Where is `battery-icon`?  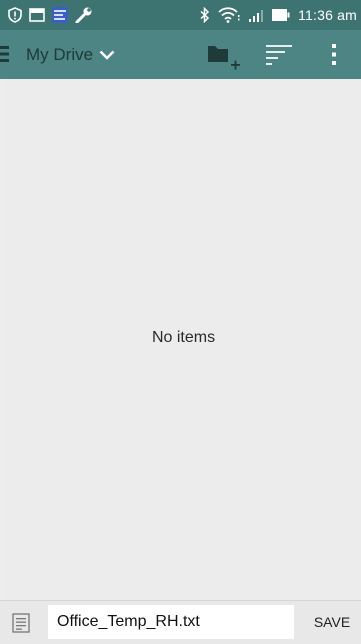 battery-icon is located at coordinates (281, 15).